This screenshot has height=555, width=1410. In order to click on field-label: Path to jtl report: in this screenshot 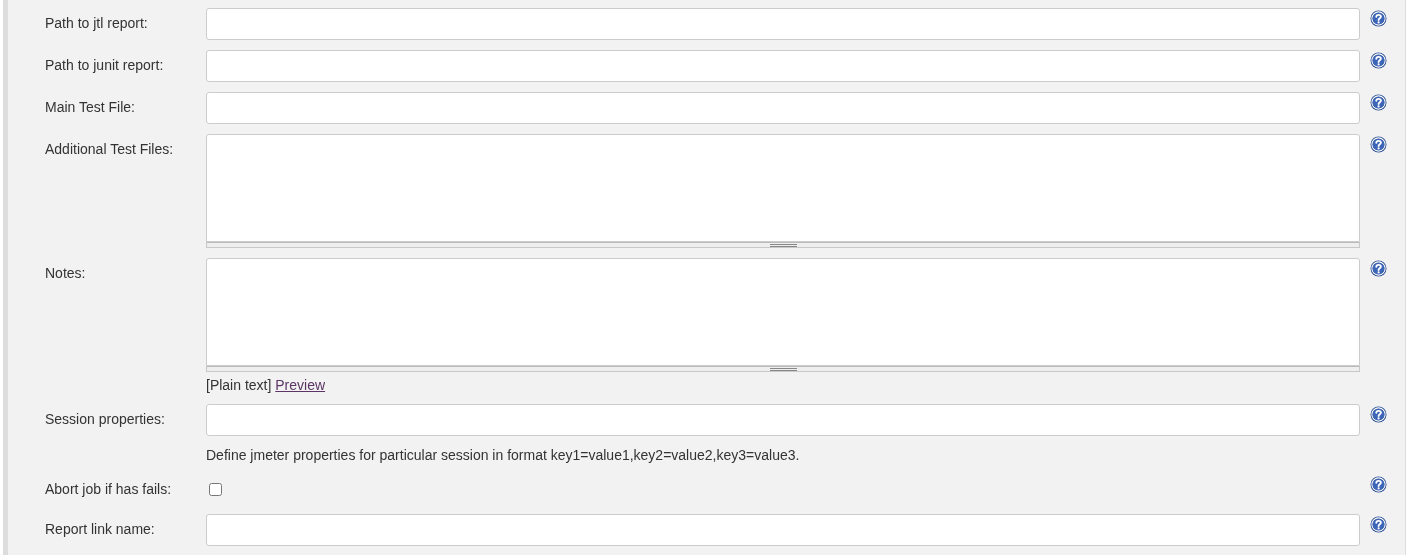, I will do `click(97, 23)`.